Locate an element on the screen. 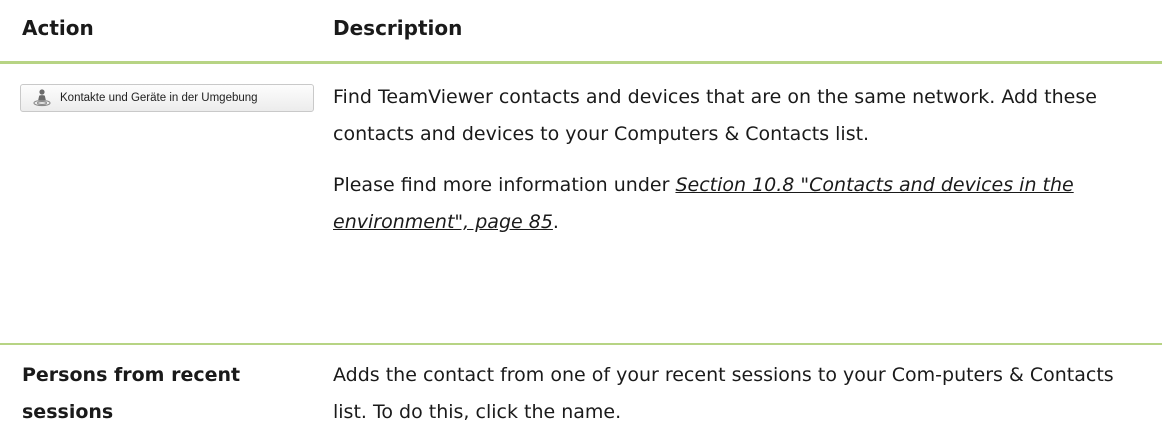  table-header: Action Description is located at coordinates (581, 30).